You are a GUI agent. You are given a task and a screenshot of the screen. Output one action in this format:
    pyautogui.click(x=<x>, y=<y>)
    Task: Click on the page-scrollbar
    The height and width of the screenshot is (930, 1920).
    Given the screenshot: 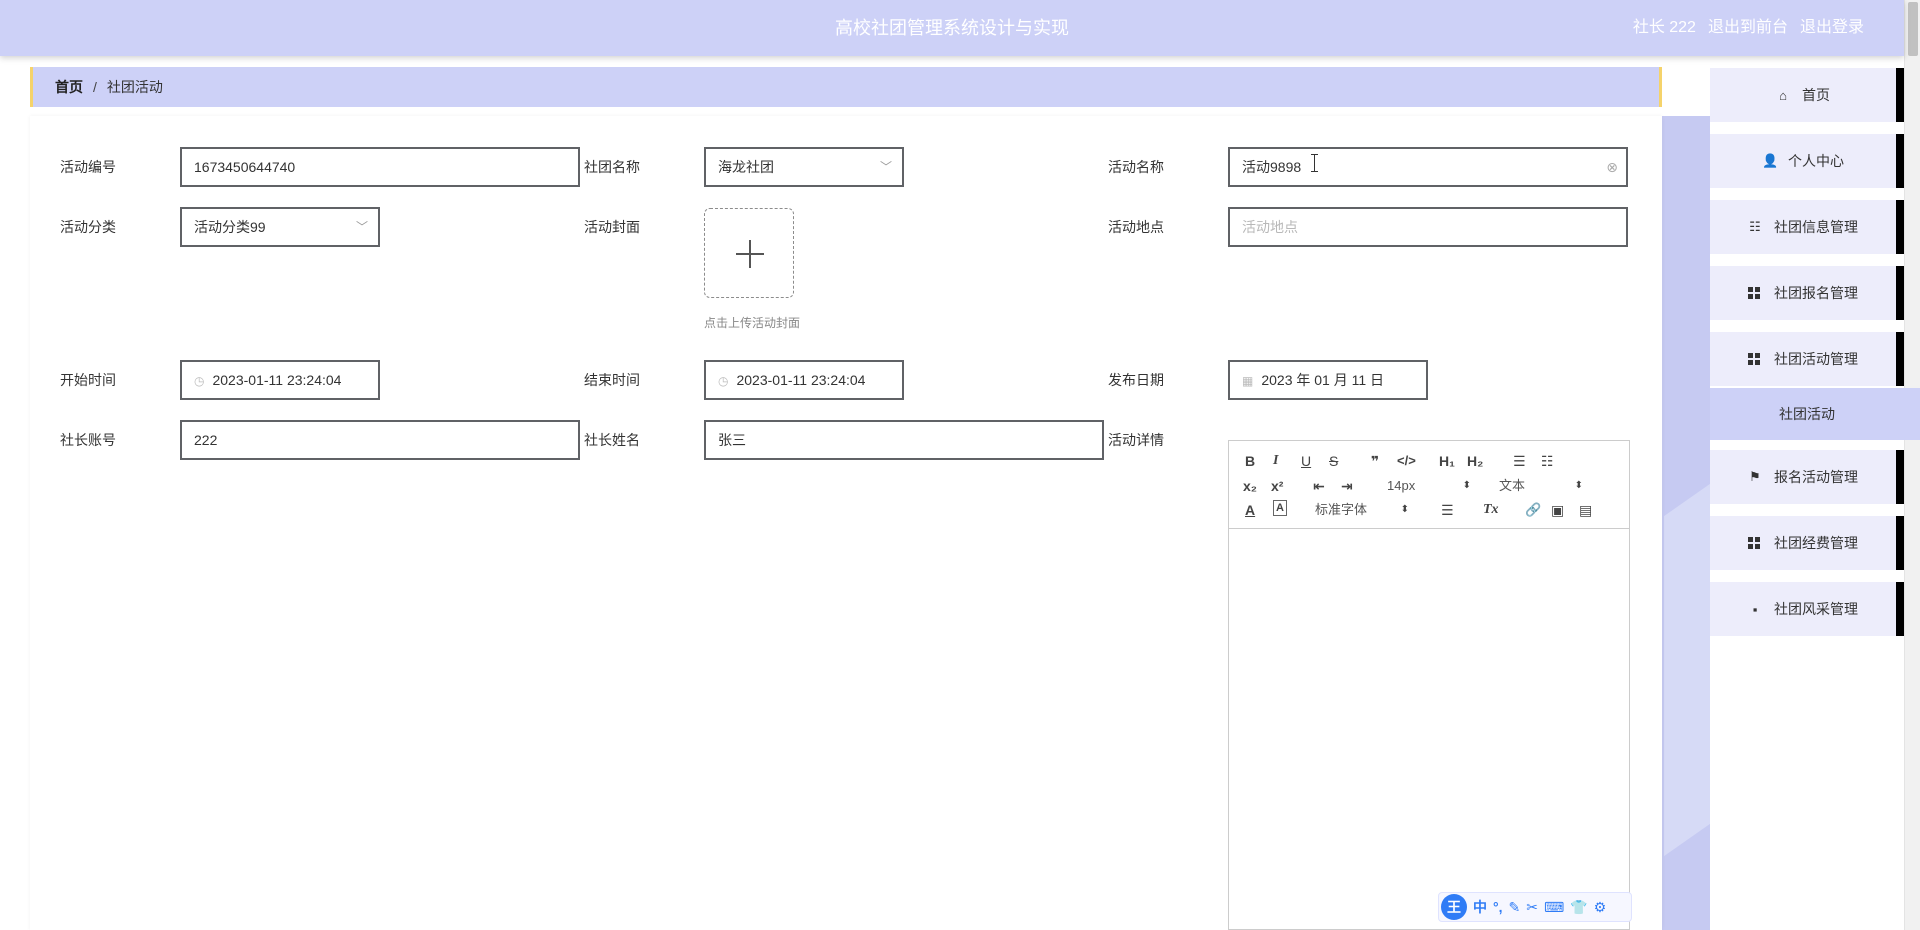 What is the action you would take?
    pyautogui.click(x=1912, y=465)
    